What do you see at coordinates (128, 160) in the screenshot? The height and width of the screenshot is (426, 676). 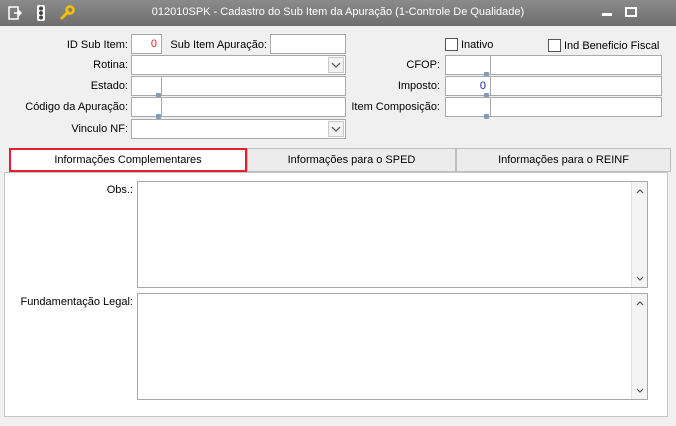 I see `tab-informacoes-complementares: Informações Complementares` at bounding box center [128, 160].